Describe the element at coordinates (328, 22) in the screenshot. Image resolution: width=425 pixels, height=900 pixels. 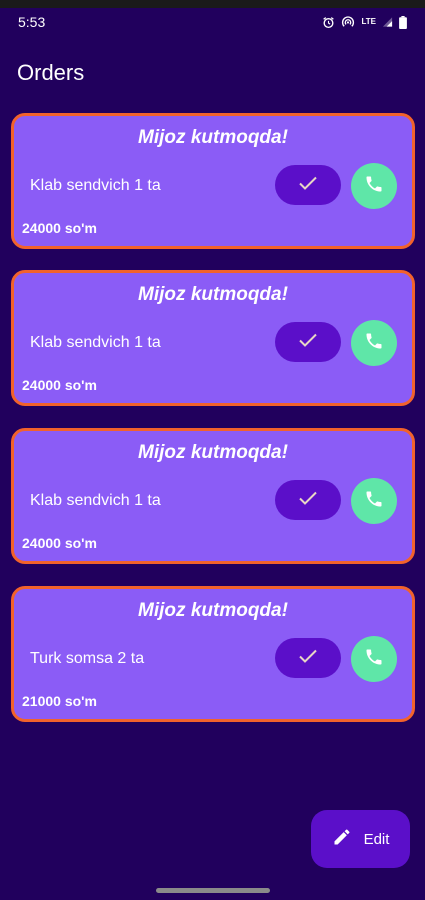
I see `alarm-icon` at that location.